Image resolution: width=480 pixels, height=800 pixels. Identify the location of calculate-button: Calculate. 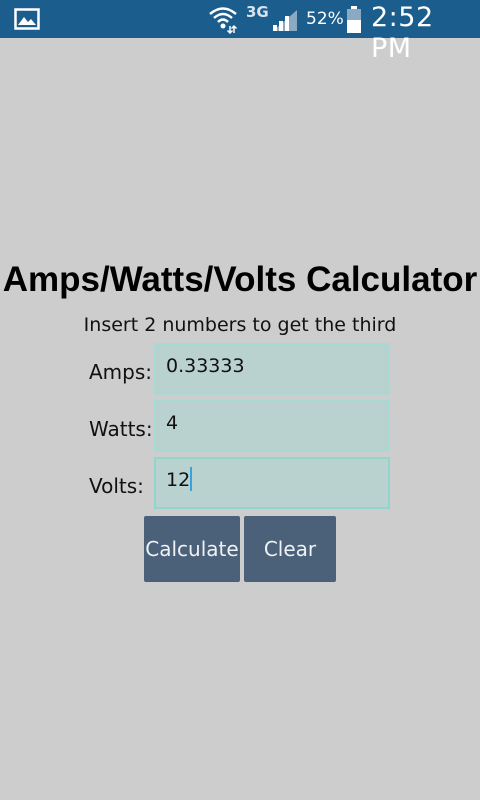
(192, 549).